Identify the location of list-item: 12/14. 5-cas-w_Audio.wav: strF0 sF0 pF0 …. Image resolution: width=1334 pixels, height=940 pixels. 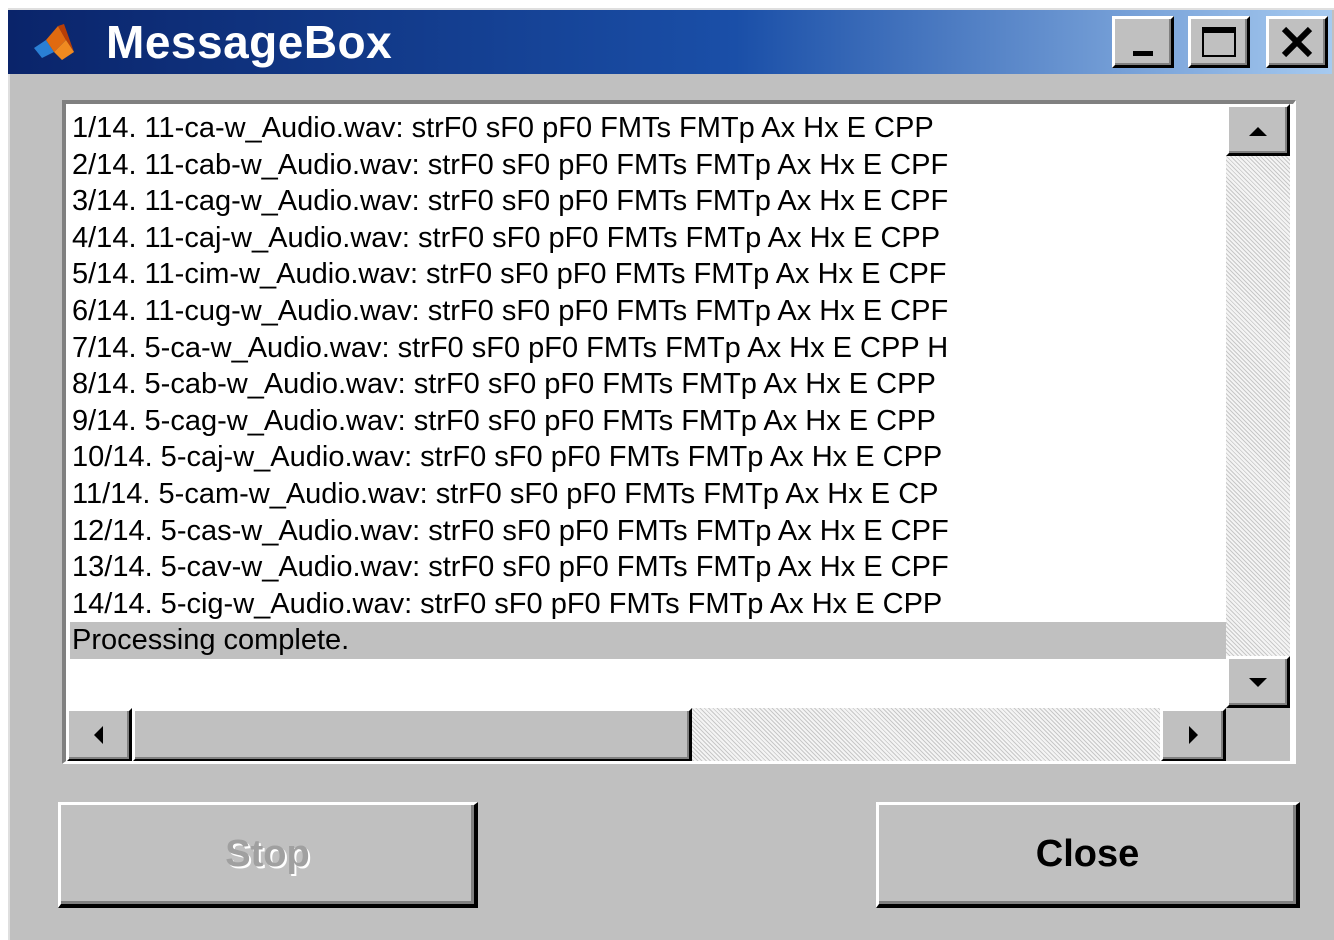
(648, 531).